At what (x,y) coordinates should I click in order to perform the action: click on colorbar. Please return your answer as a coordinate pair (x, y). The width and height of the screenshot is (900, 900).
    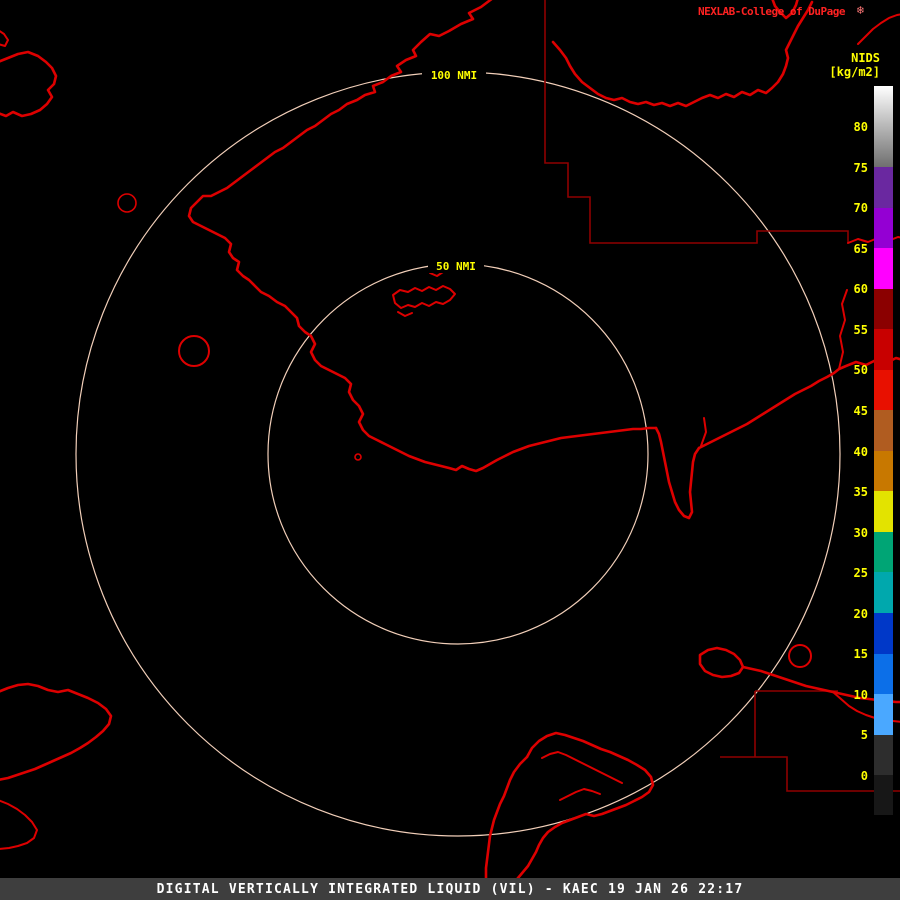
    Looking at the image, I should click on (883, 451).